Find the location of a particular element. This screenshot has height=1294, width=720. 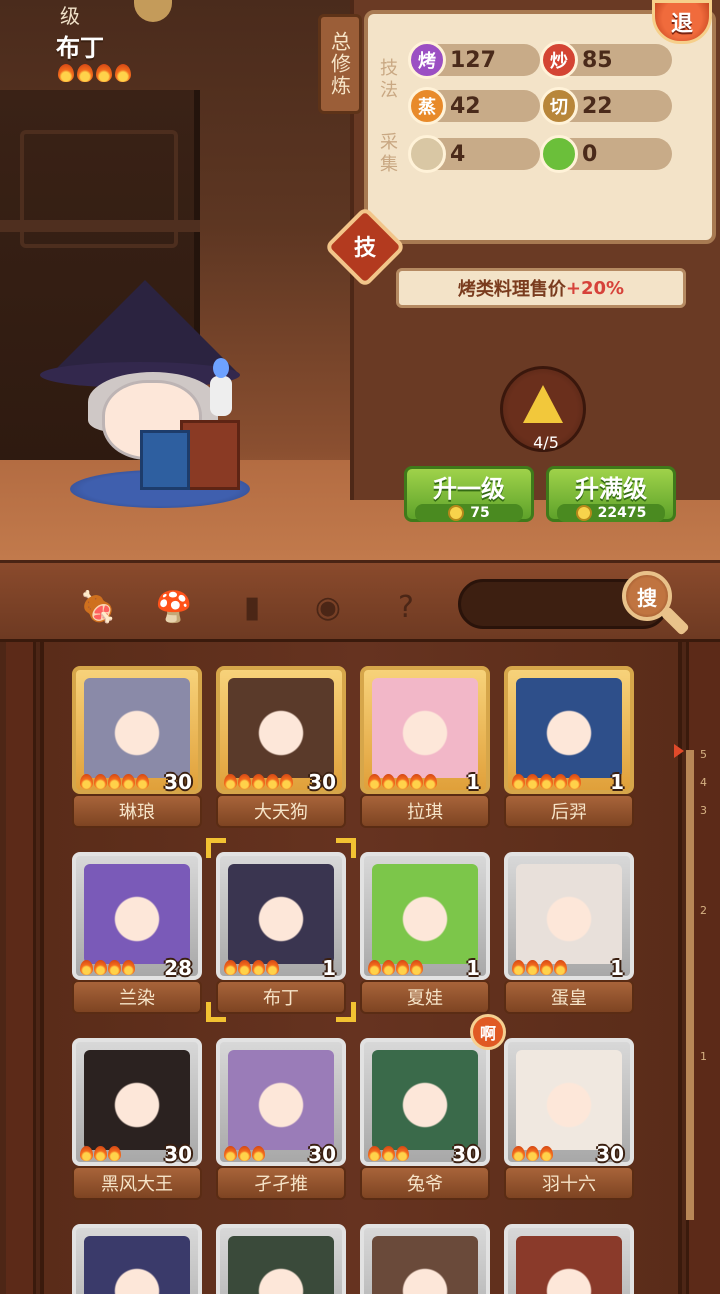

stat-value: 127 is located at coordinates (473, 60).